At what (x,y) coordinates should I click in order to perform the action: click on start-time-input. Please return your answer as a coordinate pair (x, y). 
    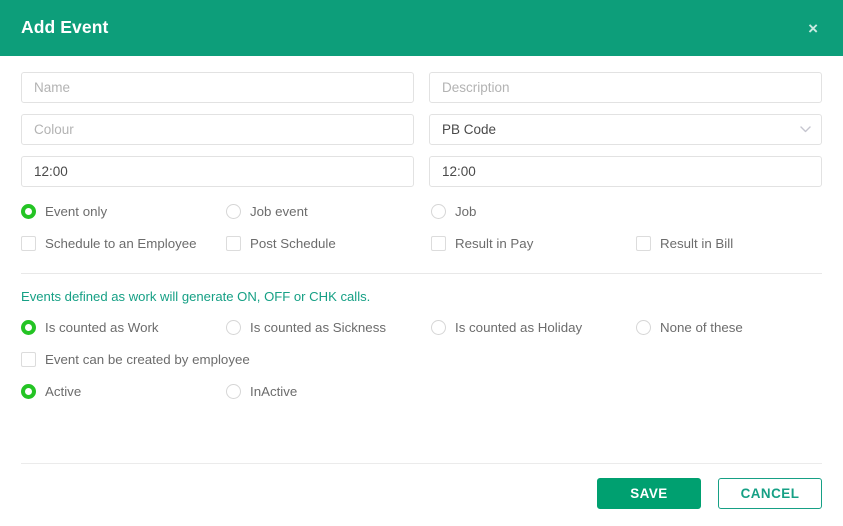
    Looking at the image, I should click on (217, 171).